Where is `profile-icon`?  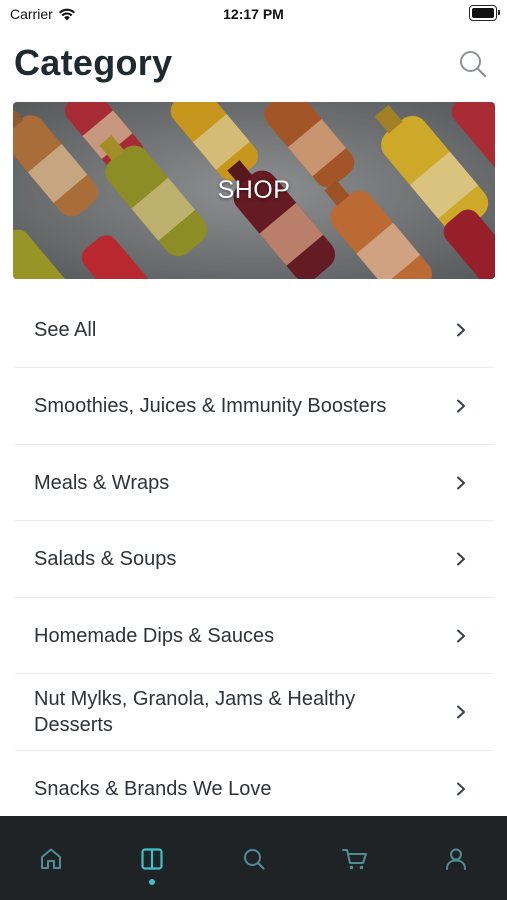 profile-icon is located at coordinates (456, 859).